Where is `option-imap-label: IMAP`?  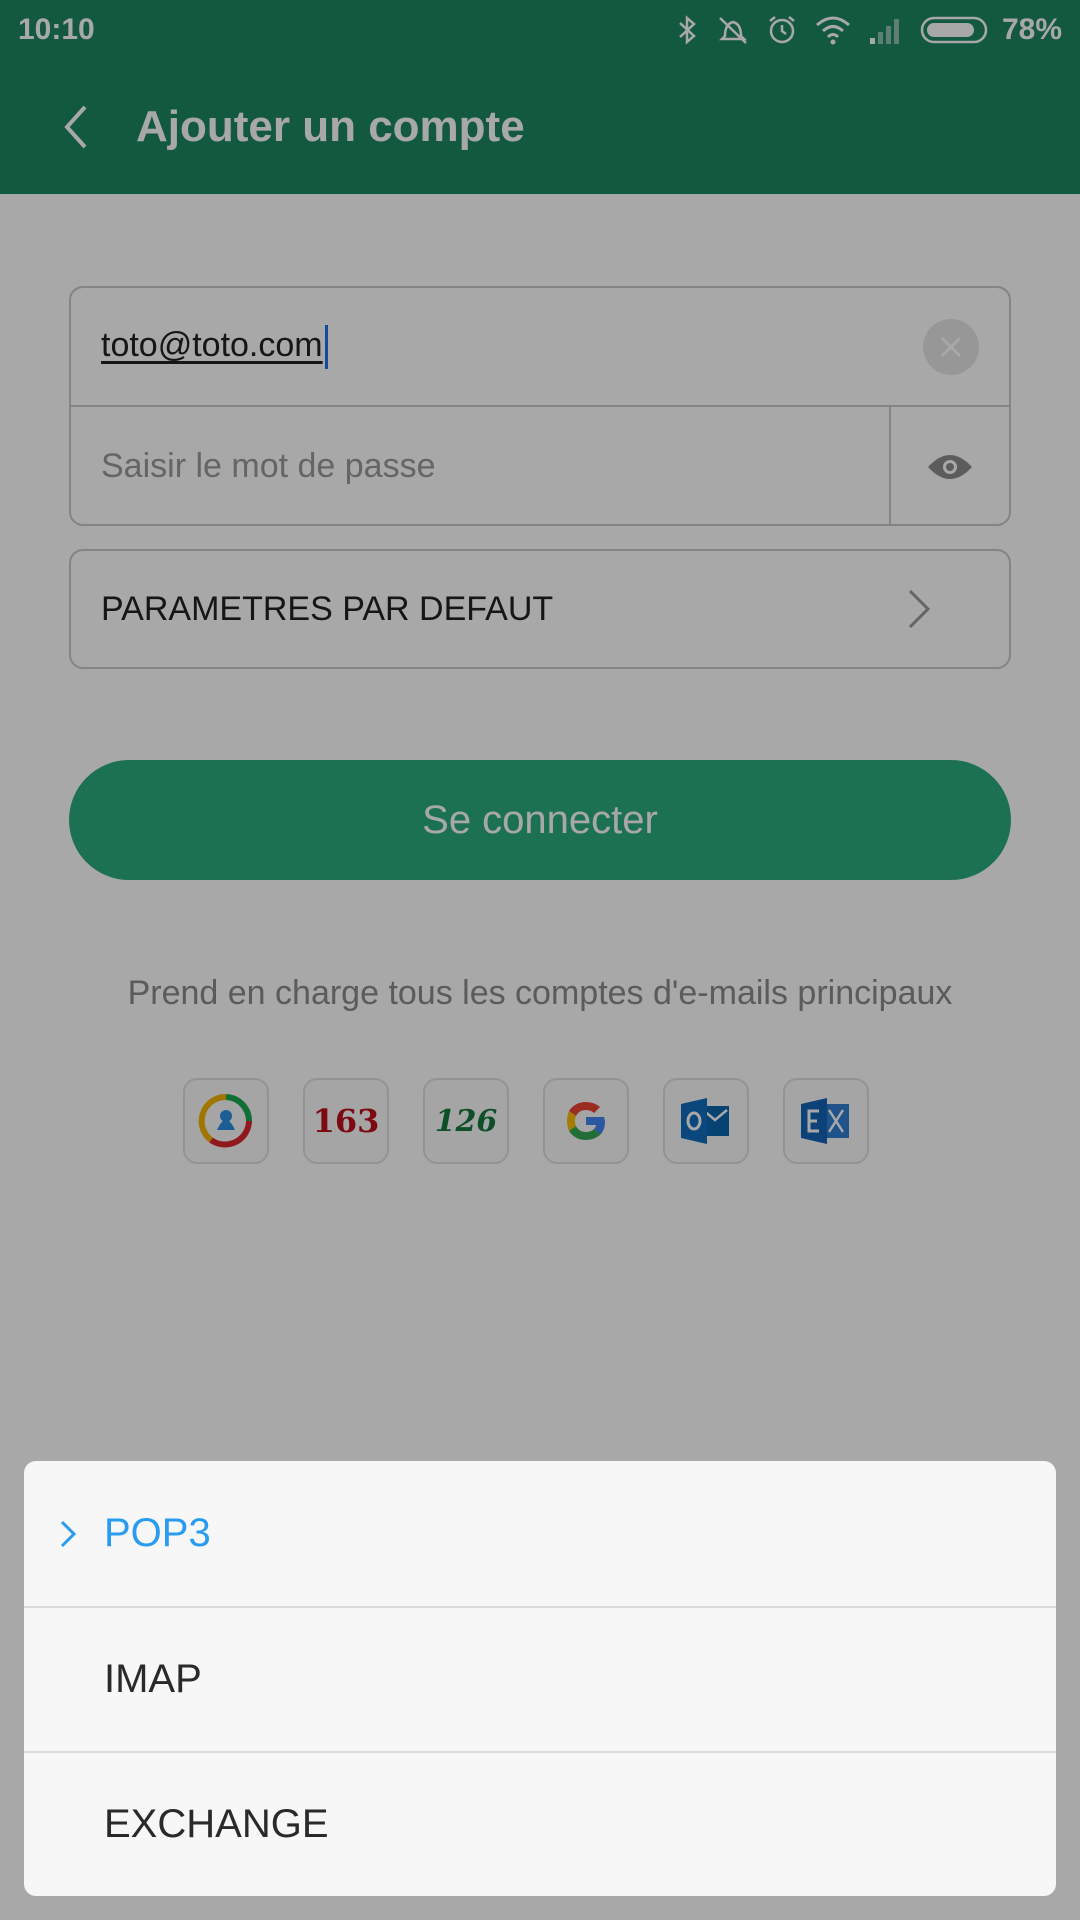 option-imap-label: IMAP is located at coordinates (153, 1679).